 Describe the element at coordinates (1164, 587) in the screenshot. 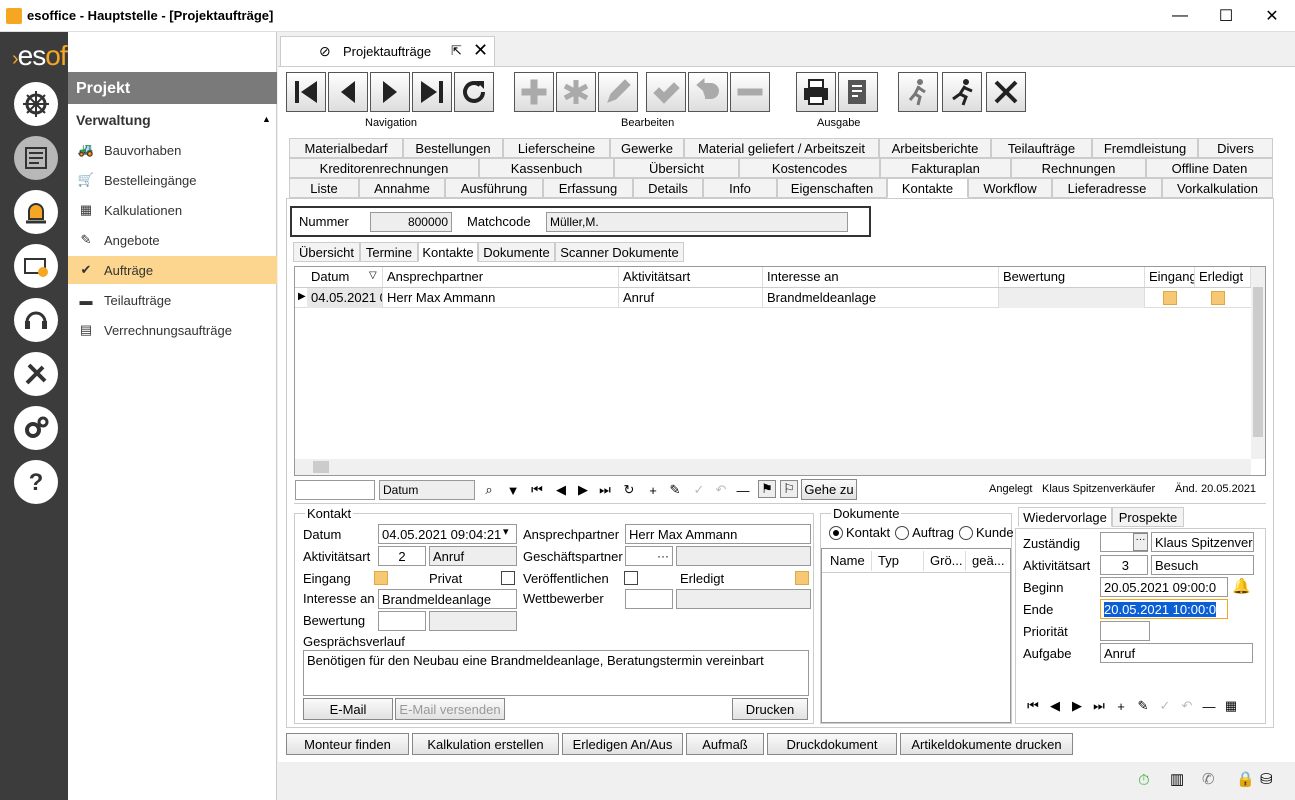

I see `beginn-field: 20.05.2021 09:00:0` at that location.